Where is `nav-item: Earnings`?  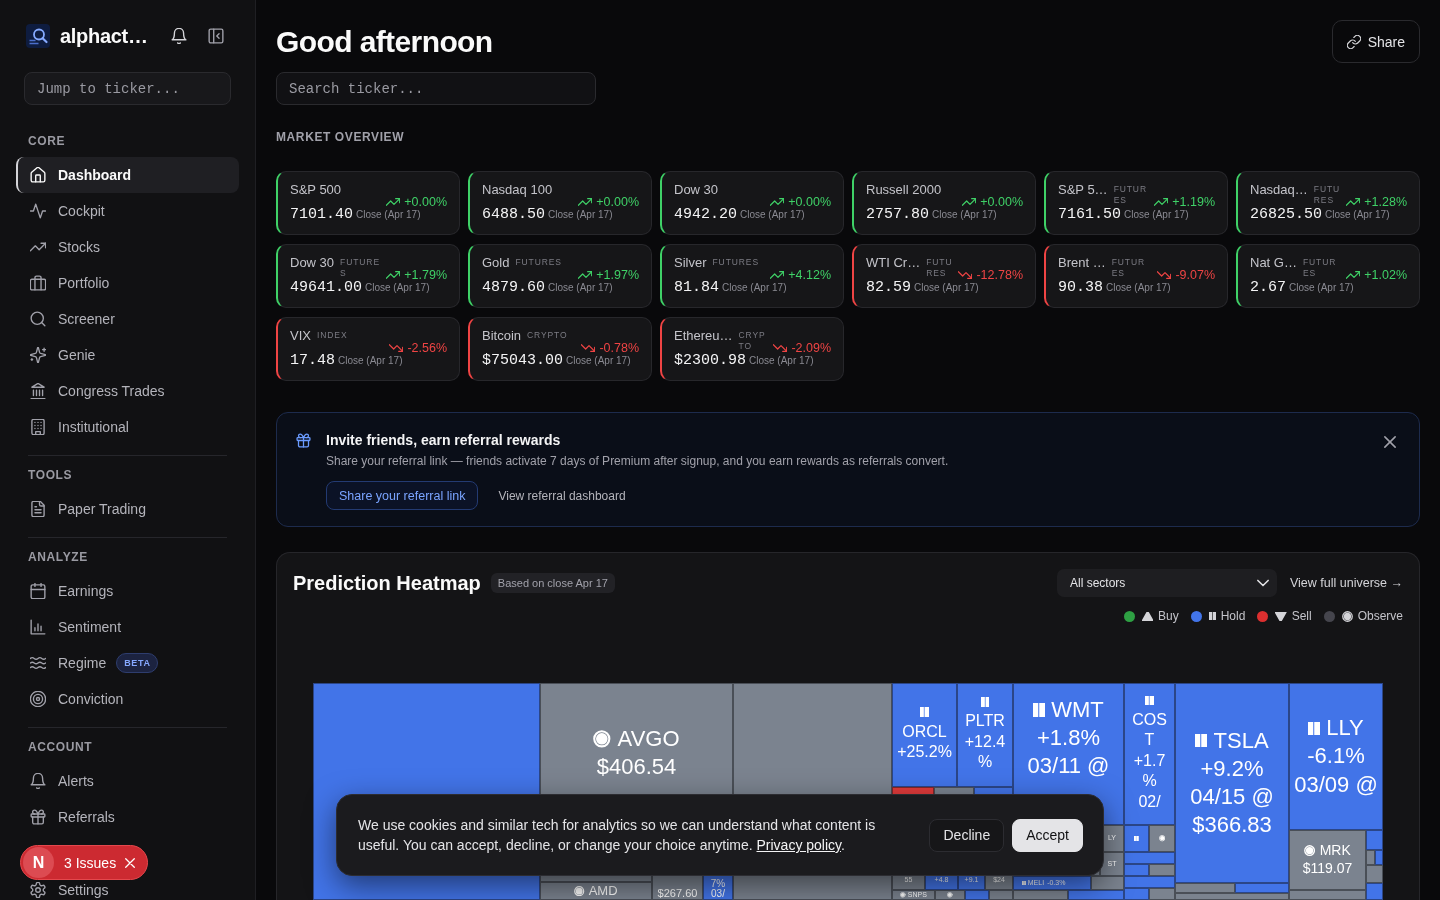 nav-item: Earnings is located at coordinates (127, 591).